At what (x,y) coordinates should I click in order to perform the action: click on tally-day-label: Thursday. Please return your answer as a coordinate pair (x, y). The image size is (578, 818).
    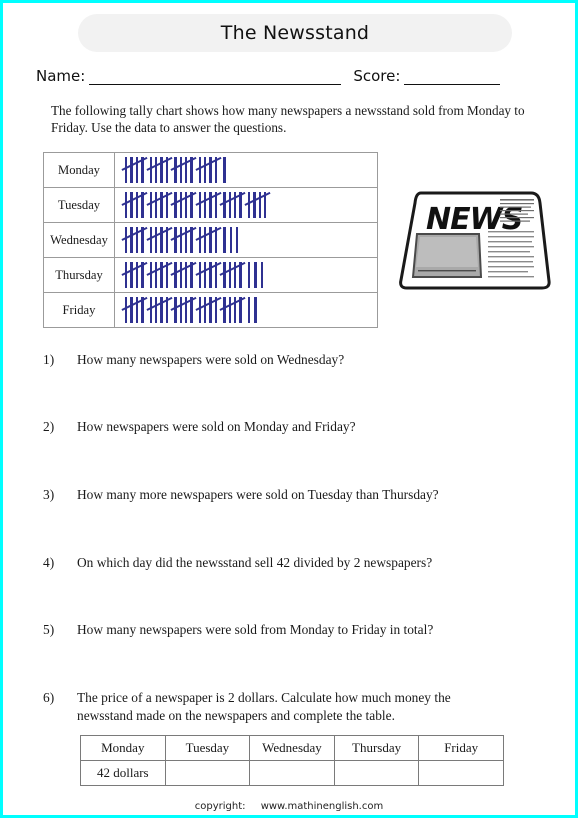
    Looking at the image, I should click on (79, 275).